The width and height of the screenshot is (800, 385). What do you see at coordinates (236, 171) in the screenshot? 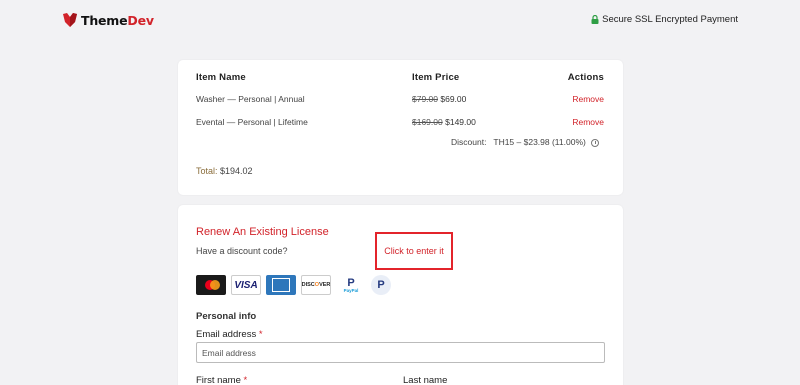
I see `total-value: $194.02` at bounding box center [236, 171].